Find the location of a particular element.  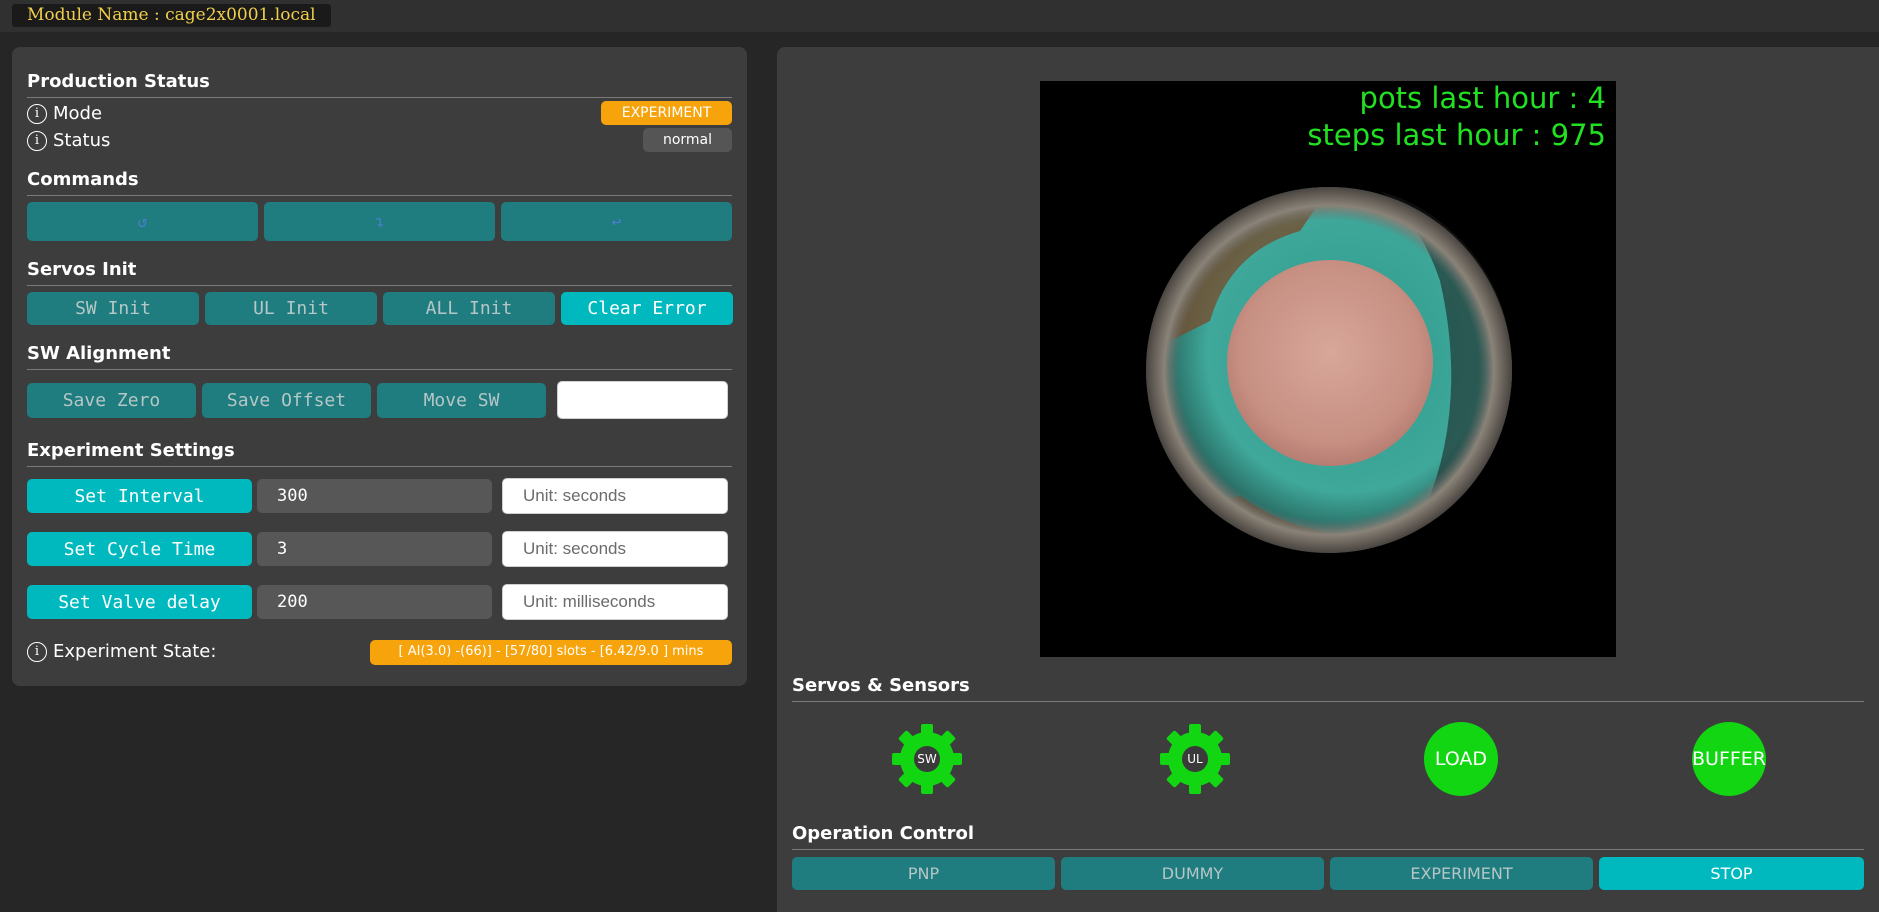

command-button-turn: ↴ is located at coordinates (379, 221).